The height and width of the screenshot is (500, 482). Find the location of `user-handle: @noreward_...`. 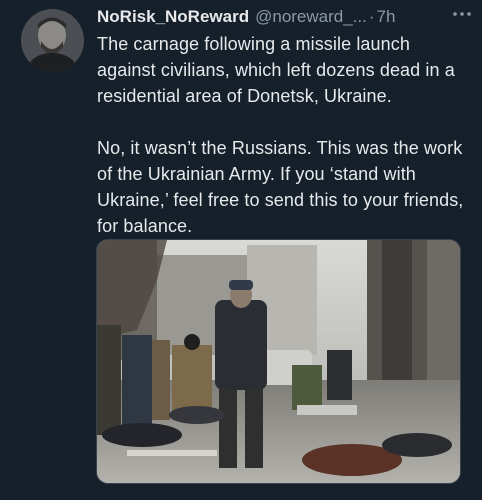

user-handle: @noreward_... is located at coordinates (311, 17).